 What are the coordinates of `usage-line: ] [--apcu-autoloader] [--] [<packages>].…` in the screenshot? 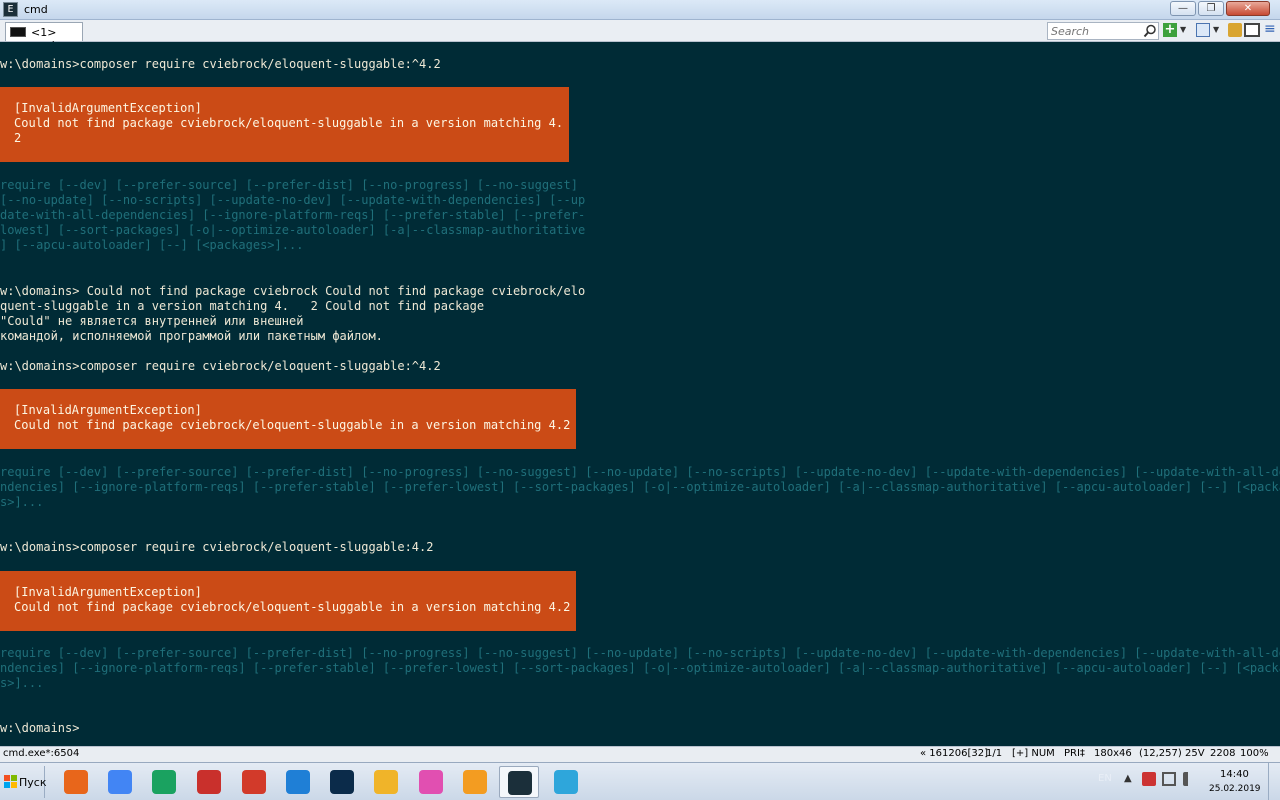 It's located at (152, 245).